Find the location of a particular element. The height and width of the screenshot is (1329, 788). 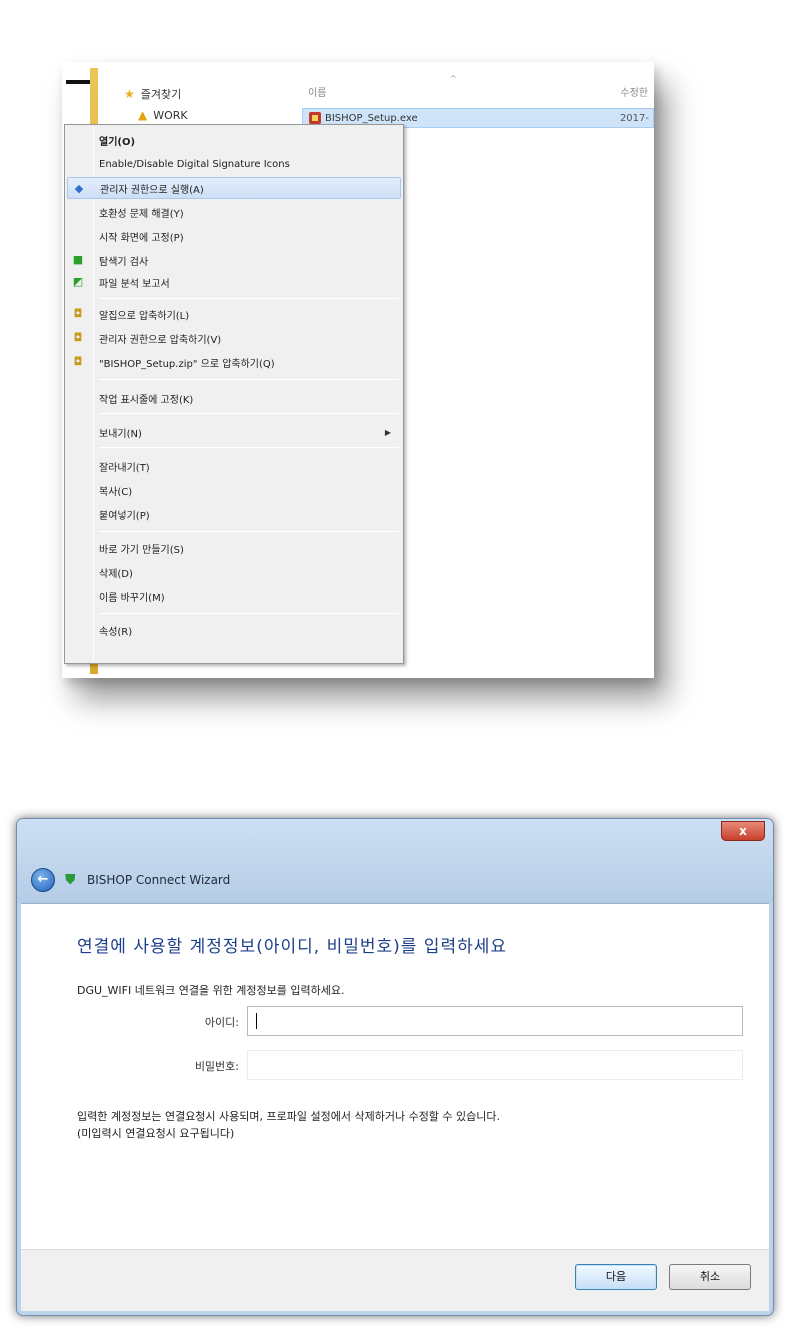

menu-item-label: Enable/Disable Digital Signature Icons is located at coordinates (194, 164).